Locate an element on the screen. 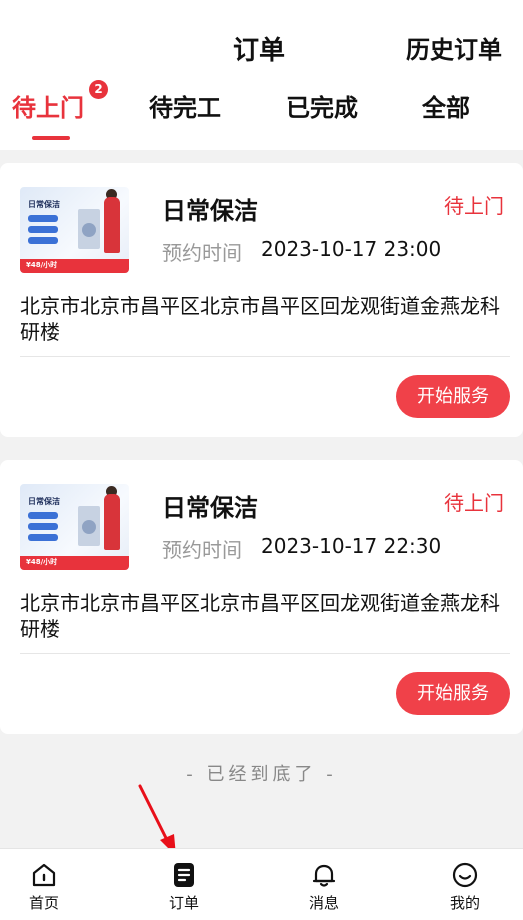  tabbar-label: 订单 is located at coordinates (183, 903).